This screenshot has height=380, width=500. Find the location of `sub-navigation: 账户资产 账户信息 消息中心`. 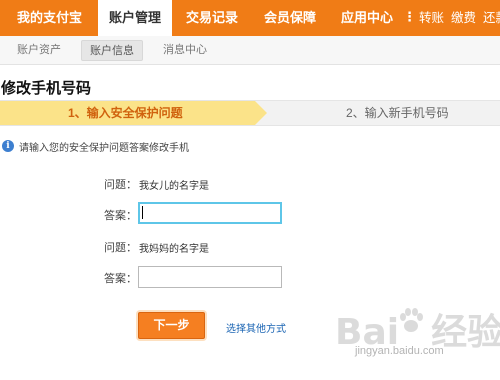

sub-navigation: 账户资产 账户信息 消息中心 is located at coordinates (250, 50).